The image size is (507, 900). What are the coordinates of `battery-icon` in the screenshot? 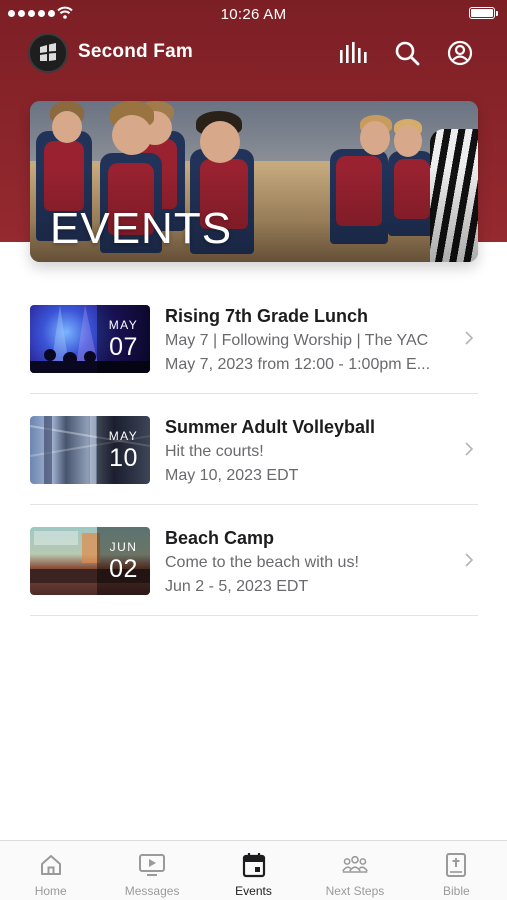 It's located at (483, 13).